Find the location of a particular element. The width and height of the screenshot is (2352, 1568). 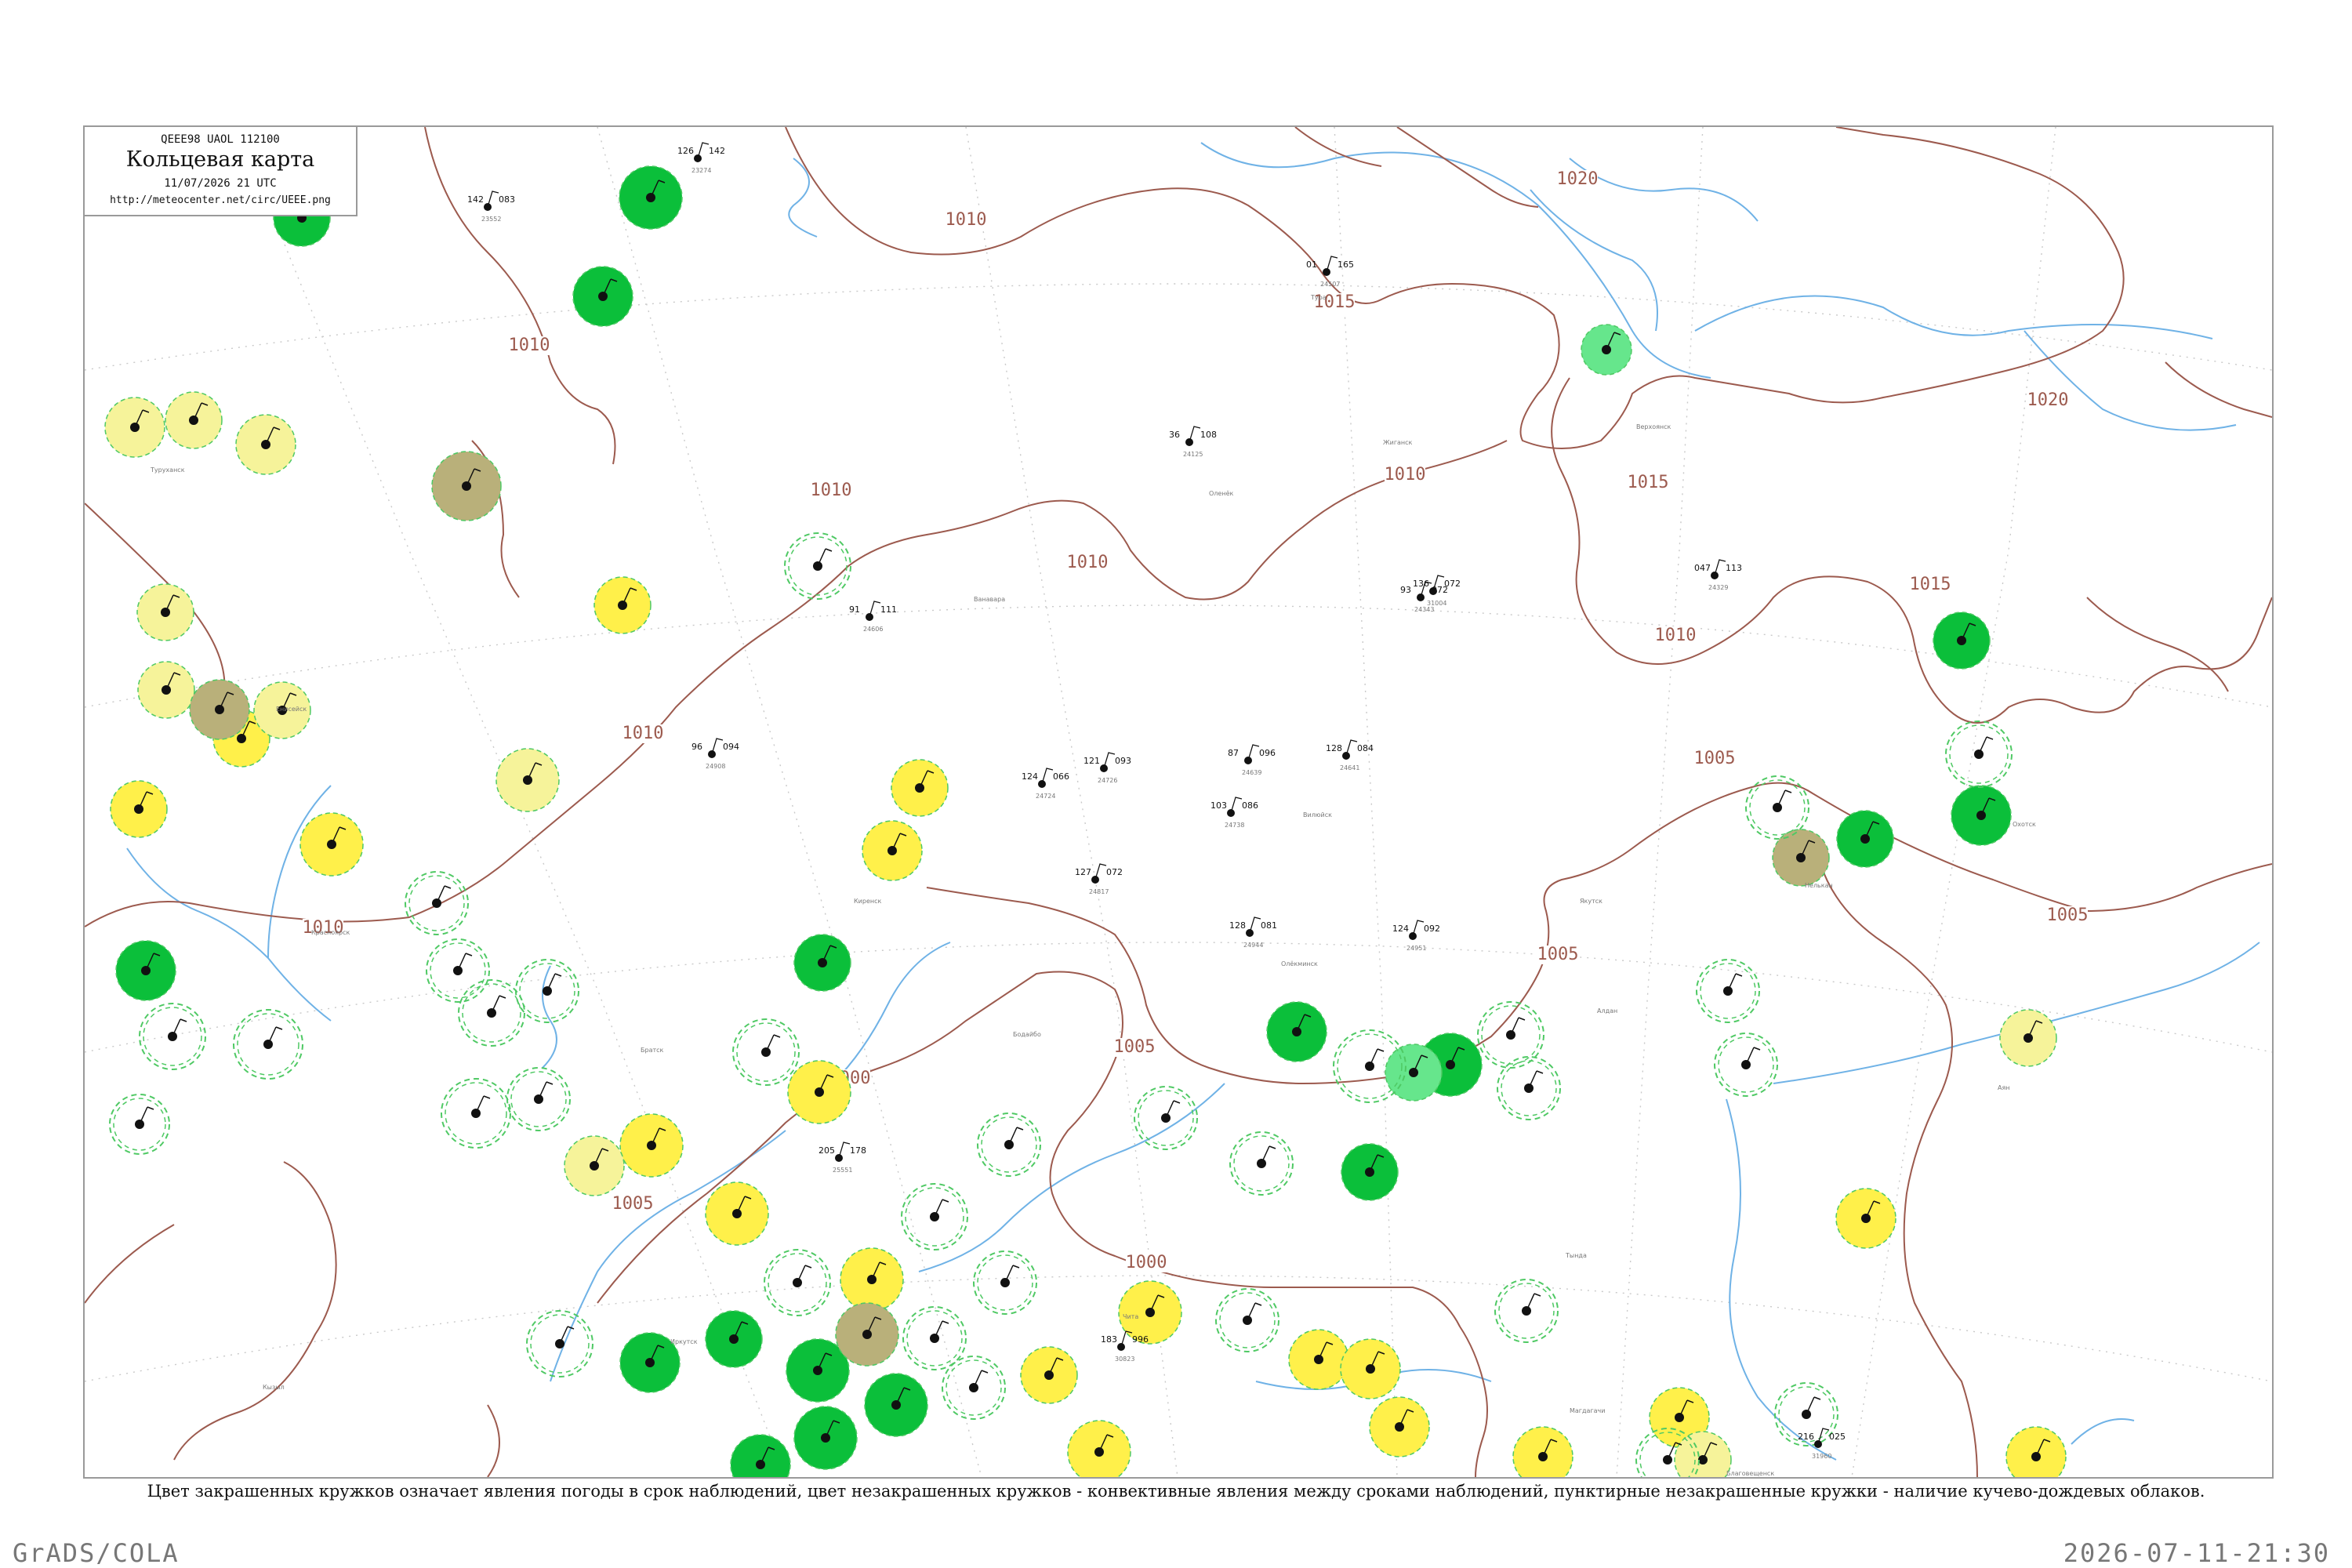

station-temp: 092 is located at coordinates (1432, 929).